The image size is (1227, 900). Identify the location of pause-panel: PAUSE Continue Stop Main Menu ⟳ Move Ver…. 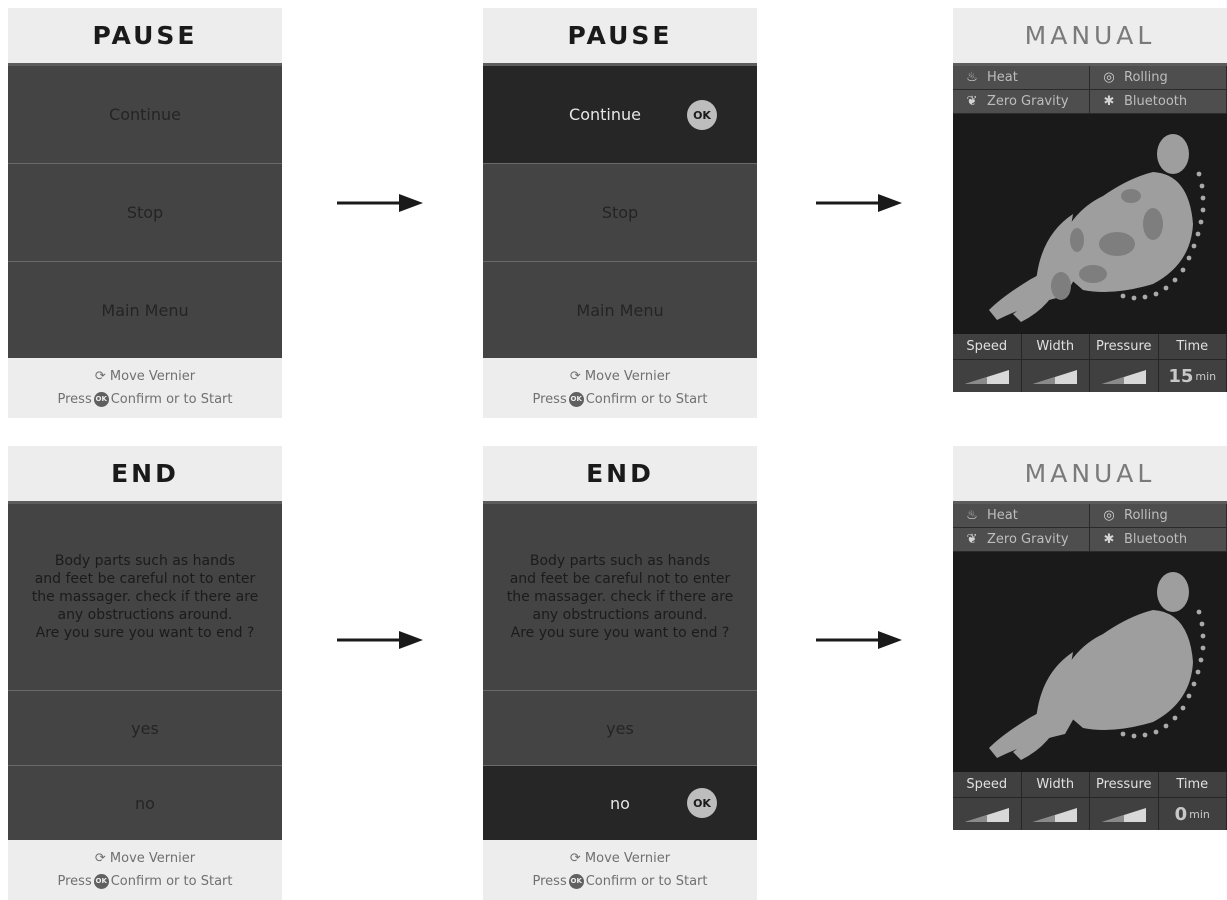
(145, 213).